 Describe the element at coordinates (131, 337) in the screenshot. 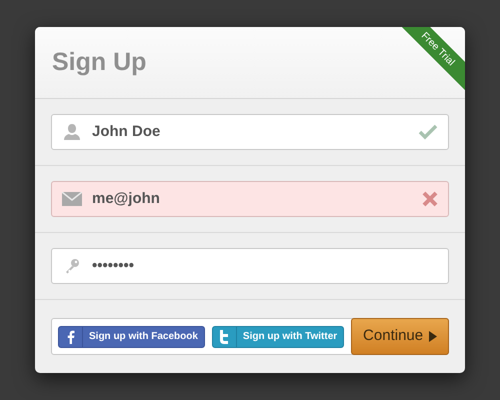

I see `social-signup-button: Sign up with Facebook` at that location.